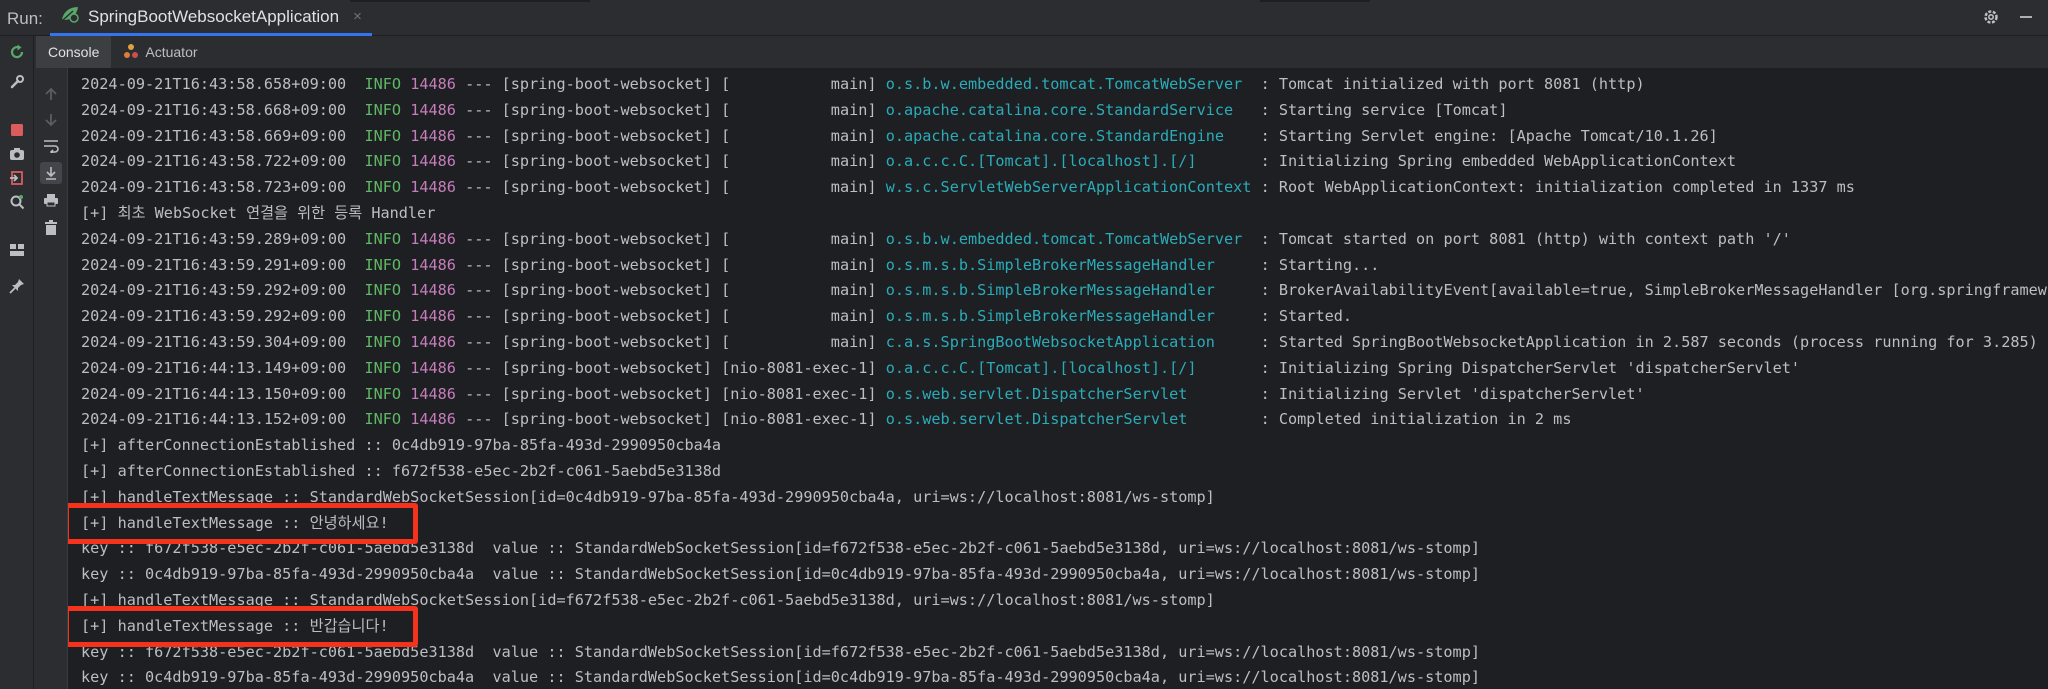 This screenshot has width=2048, height=689. I want to click on log-logger: o.apache.catalina.core.StandardEngine, so click(1068, 135).